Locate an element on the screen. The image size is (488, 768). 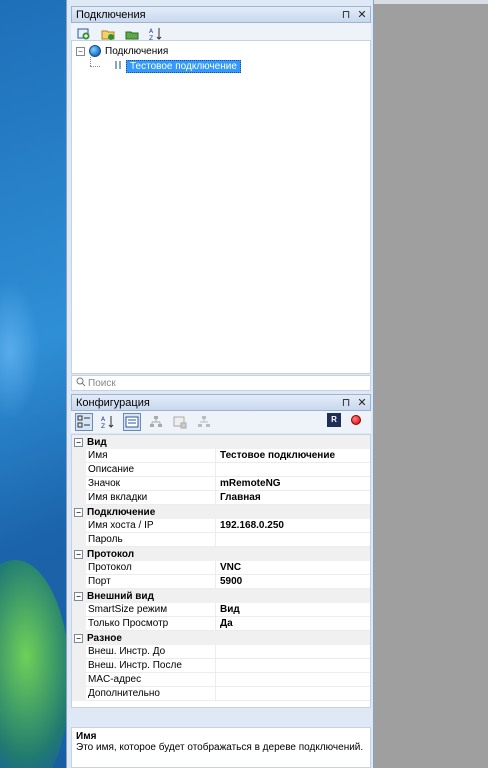
wallpaper-swoosh is located at coordinates (33, 664).